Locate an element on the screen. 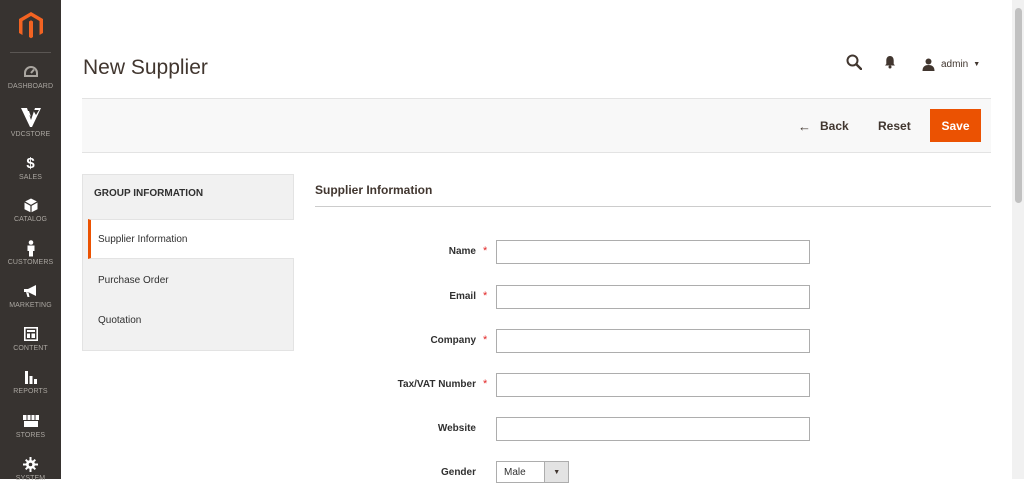  gender-select: Male ▼ is located at coordinates (532, 472).